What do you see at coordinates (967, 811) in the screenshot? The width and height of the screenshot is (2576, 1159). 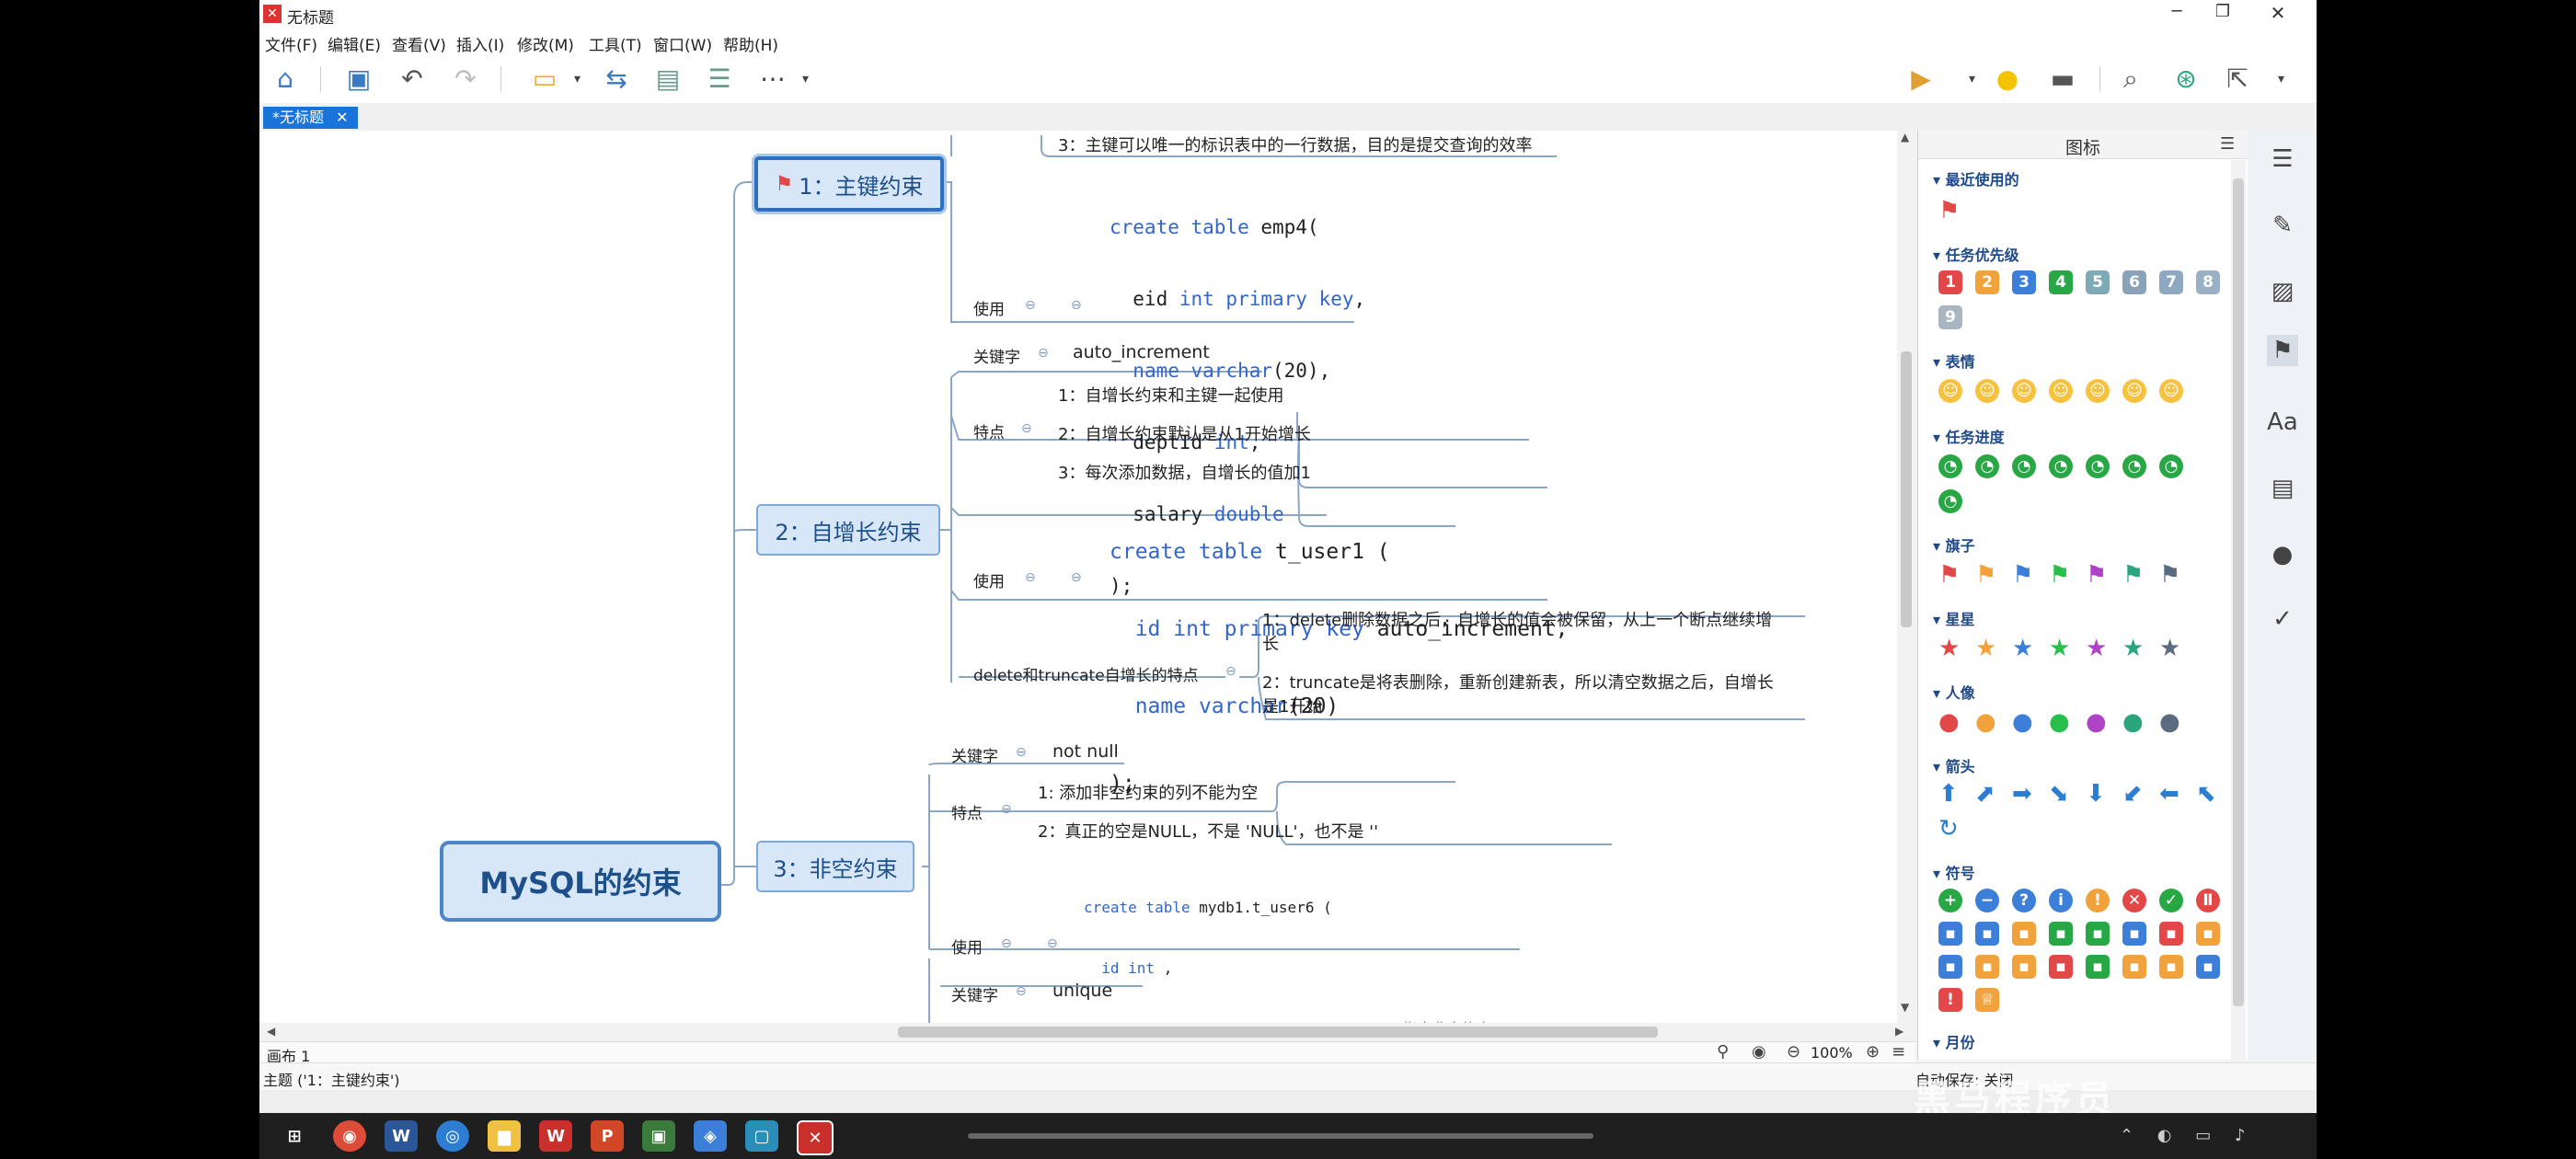 I see `nn-feature-label: 特点` at bounding box center [967, 811].